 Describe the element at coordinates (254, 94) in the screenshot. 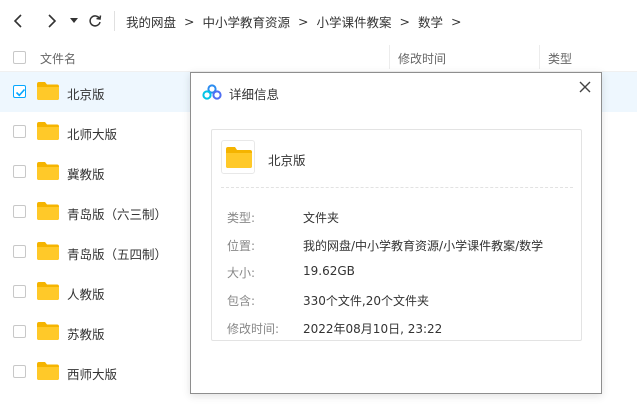

I see `dialog-title: 详细信息` at that location.